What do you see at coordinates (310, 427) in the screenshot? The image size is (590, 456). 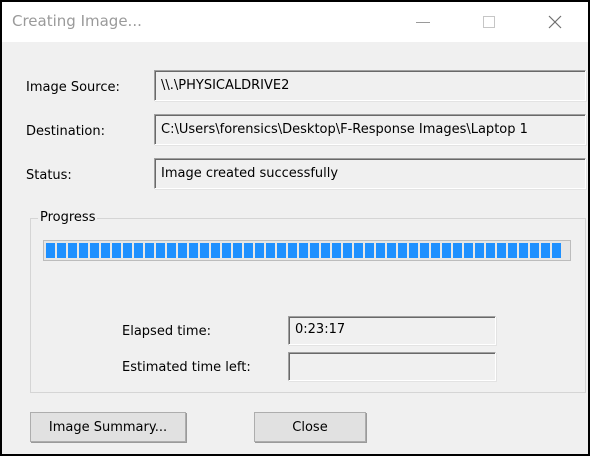 I see `close-button: Close` at bounding box center [310, 427].